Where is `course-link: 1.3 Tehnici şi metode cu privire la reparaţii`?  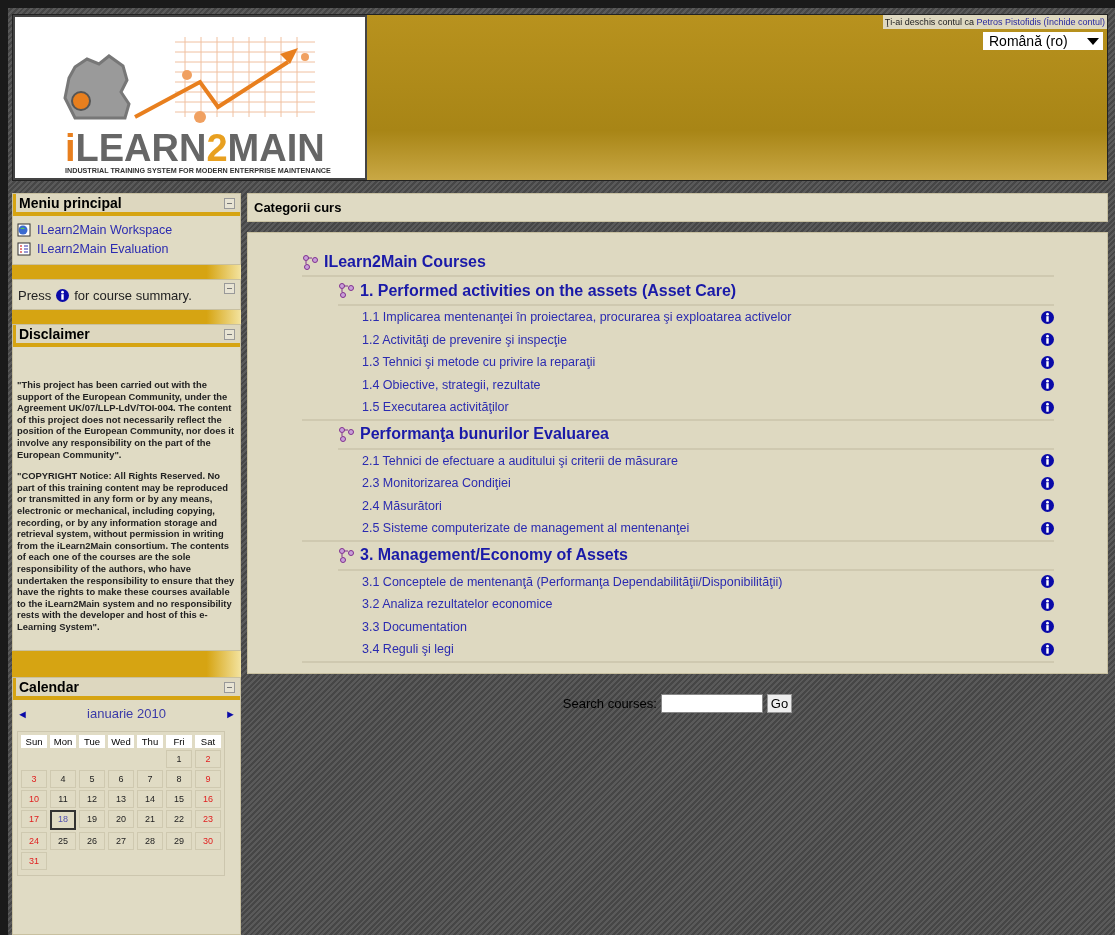 course-link: 1.3 Tehnici şi metode cu privire la reparaţii is located at coordinates (479, 362).